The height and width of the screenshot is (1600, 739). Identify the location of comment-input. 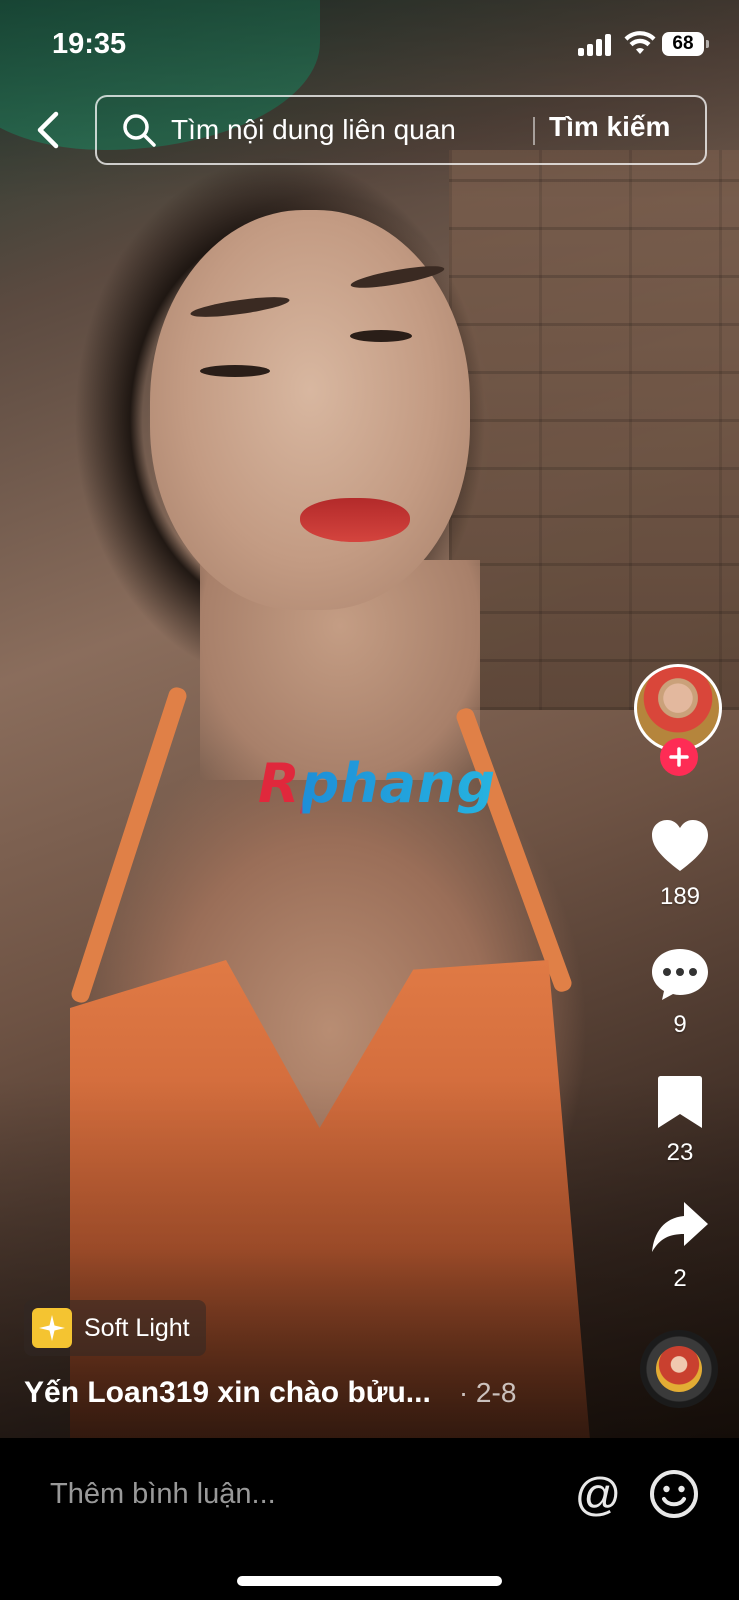
(280, 1494).